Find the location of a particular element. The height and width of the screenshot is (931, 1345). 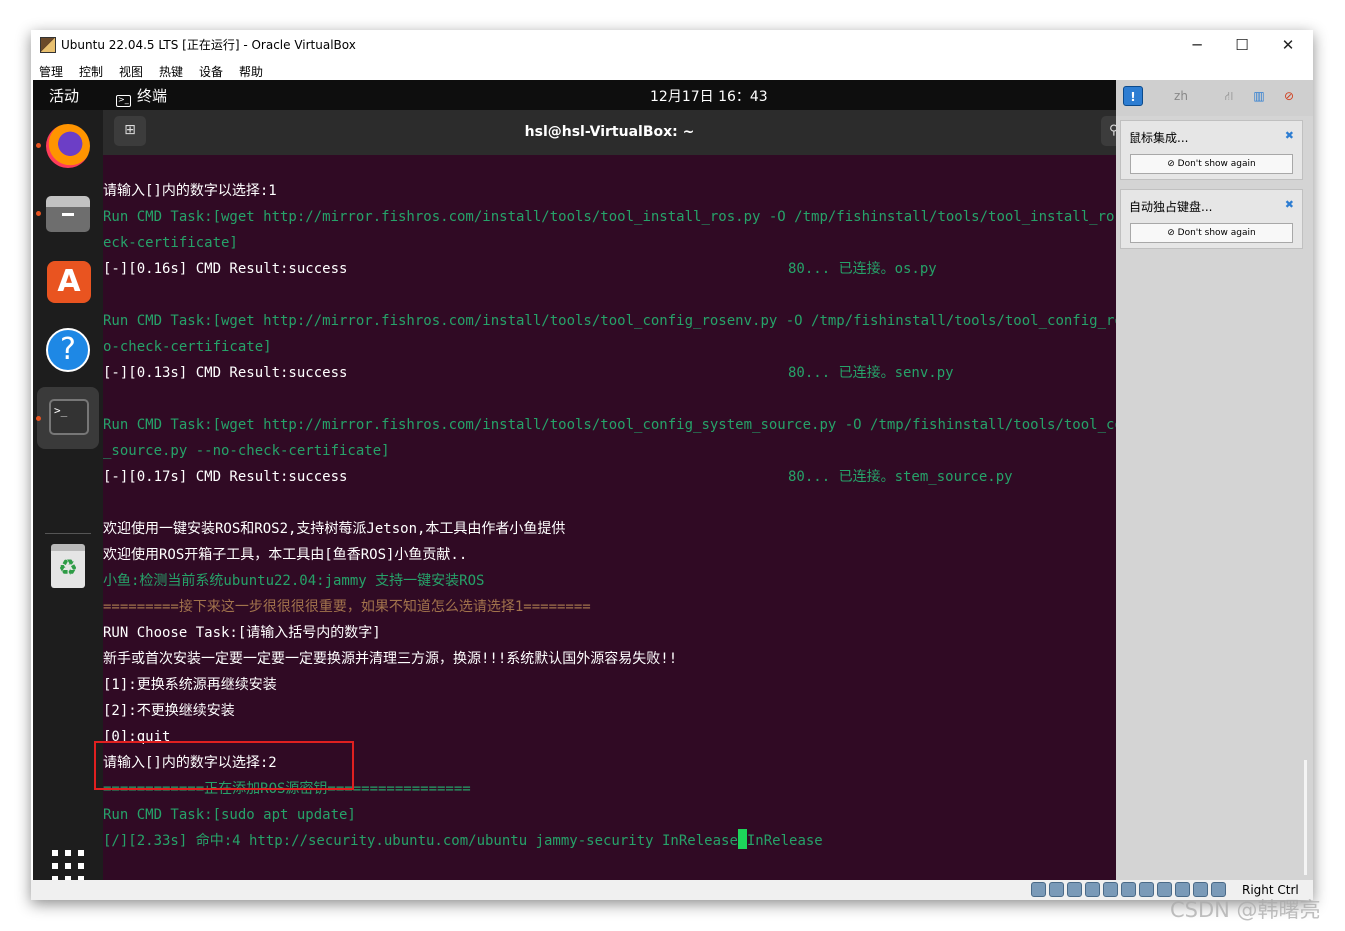

virtualbox-app-icon is located at coordinates (48, 45).